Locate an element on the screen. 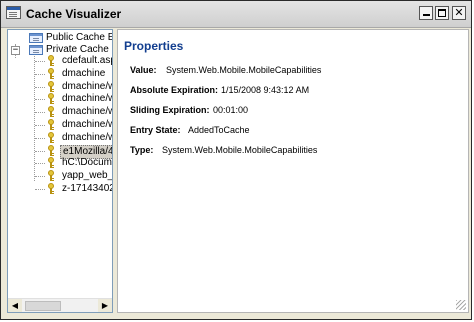 Image resolution: width=474 pixels, height=322 pixels. close-button: ✕ is located at coordinates (459, 13).